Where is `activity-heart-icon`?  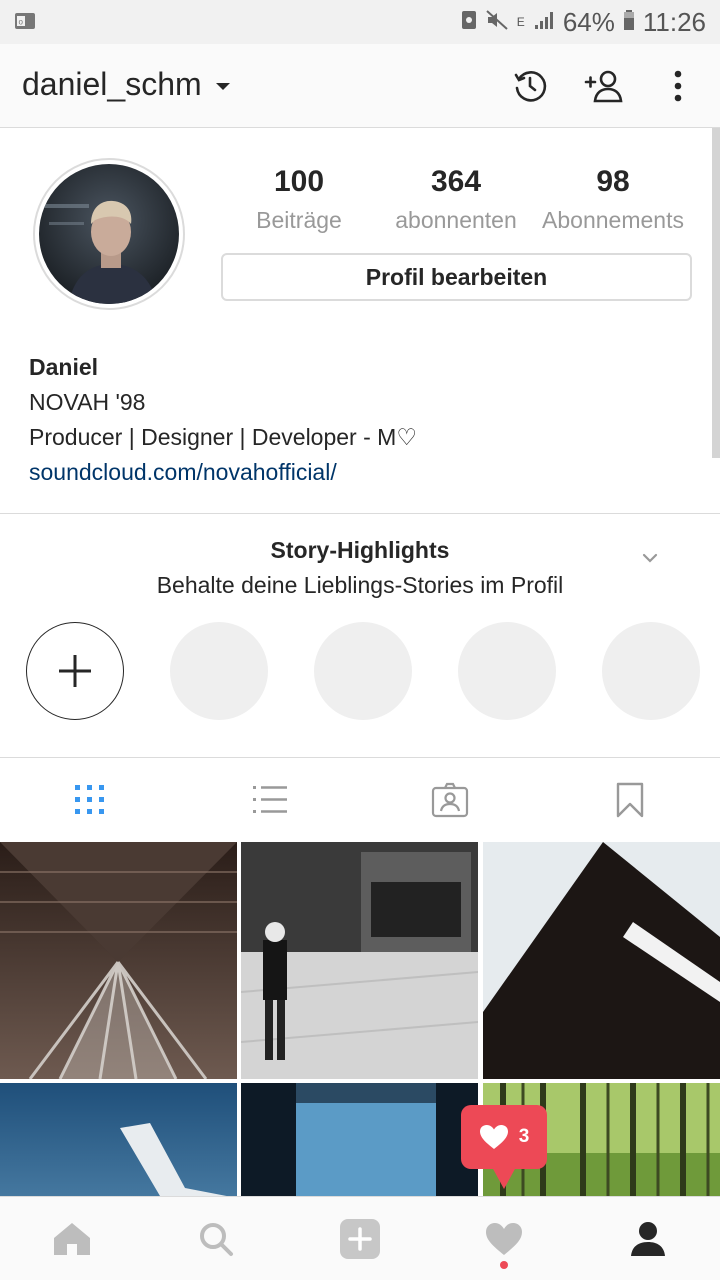
activity-heart-icon is located at coordinates (504, 1238).